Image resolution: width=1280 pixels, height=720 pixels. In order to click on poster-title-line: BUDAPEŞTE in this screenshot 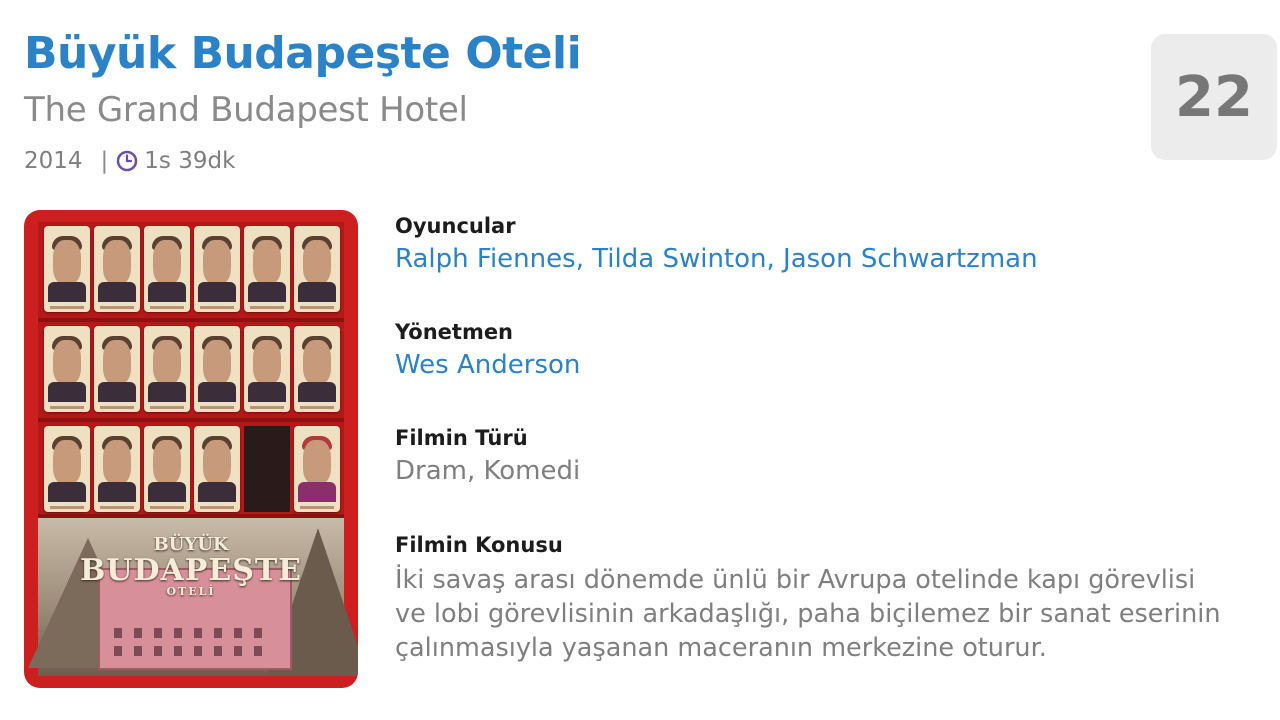, I will do `click(191, 570)`.